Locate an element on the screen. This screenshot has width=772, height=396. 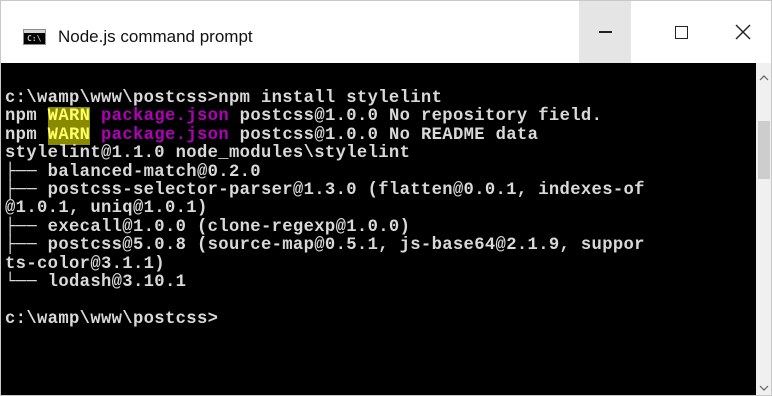
close-icon is located at coordinates (743, 32).